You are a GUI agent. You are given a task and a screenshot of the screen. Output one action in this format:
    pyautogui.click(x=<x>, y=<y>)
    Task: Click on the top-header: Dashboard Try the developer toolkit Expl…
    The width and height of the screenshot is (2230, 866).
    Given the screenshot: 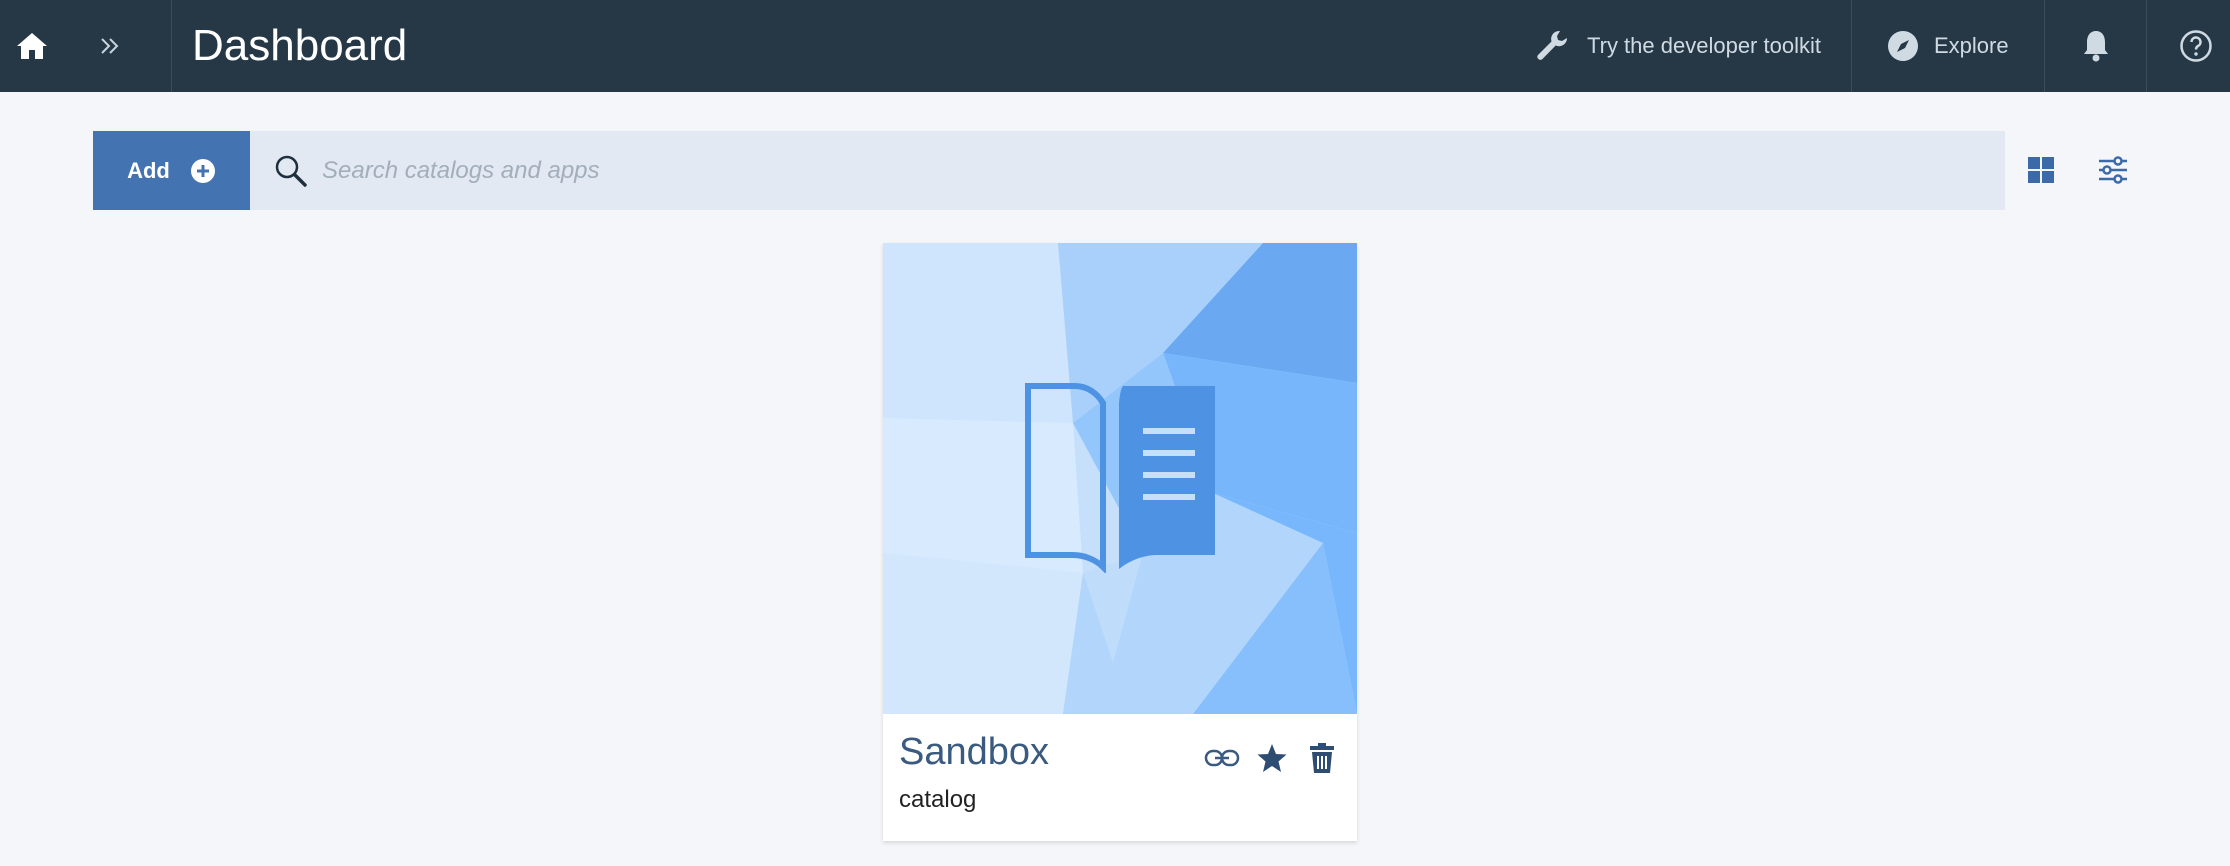 What is the action you would take?
    pyautogui.click(x=1115, y=46)
    